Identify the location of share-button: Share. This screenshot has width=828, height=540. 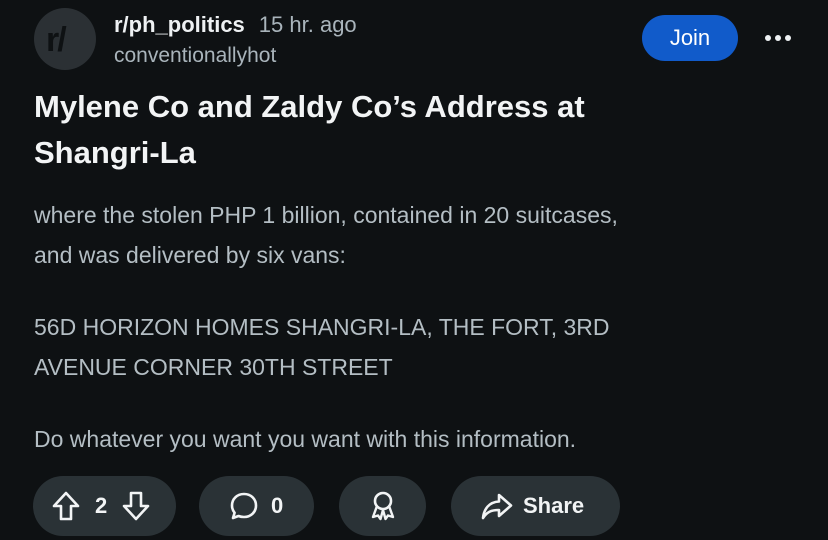
(535, 506).